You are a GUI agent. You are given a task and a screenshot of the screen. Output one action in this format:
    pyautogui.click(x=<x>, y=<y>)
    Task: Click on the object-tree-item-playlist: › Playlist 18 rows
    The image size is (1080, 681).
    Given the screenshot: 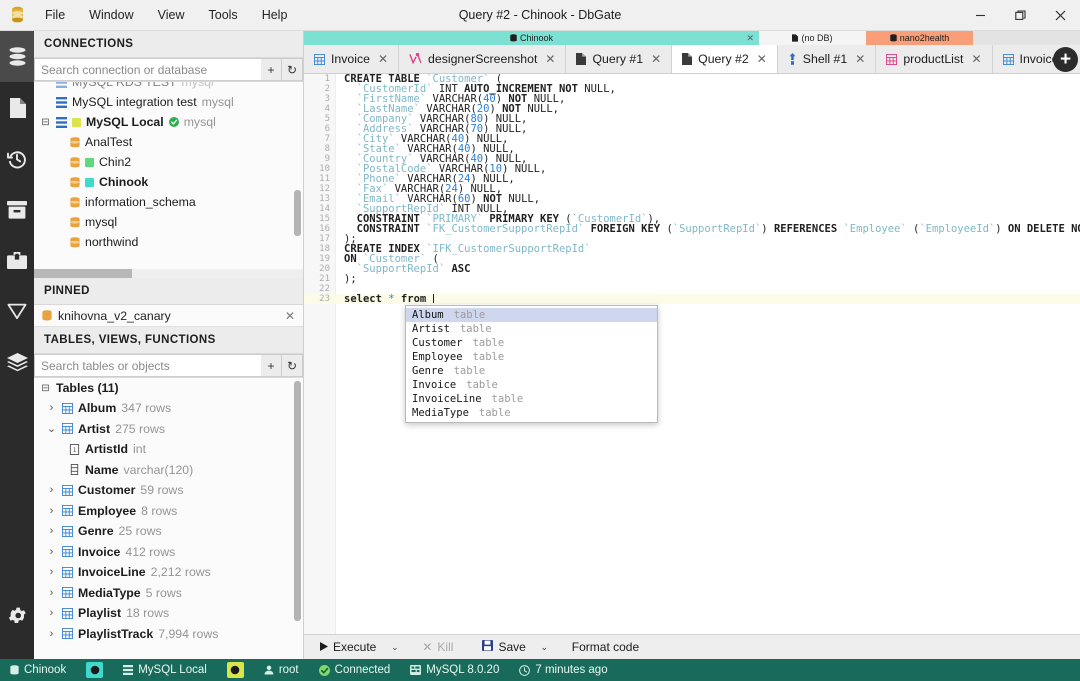 What is the action you would take?
    pyautogui.click(x=168, y=613)
    